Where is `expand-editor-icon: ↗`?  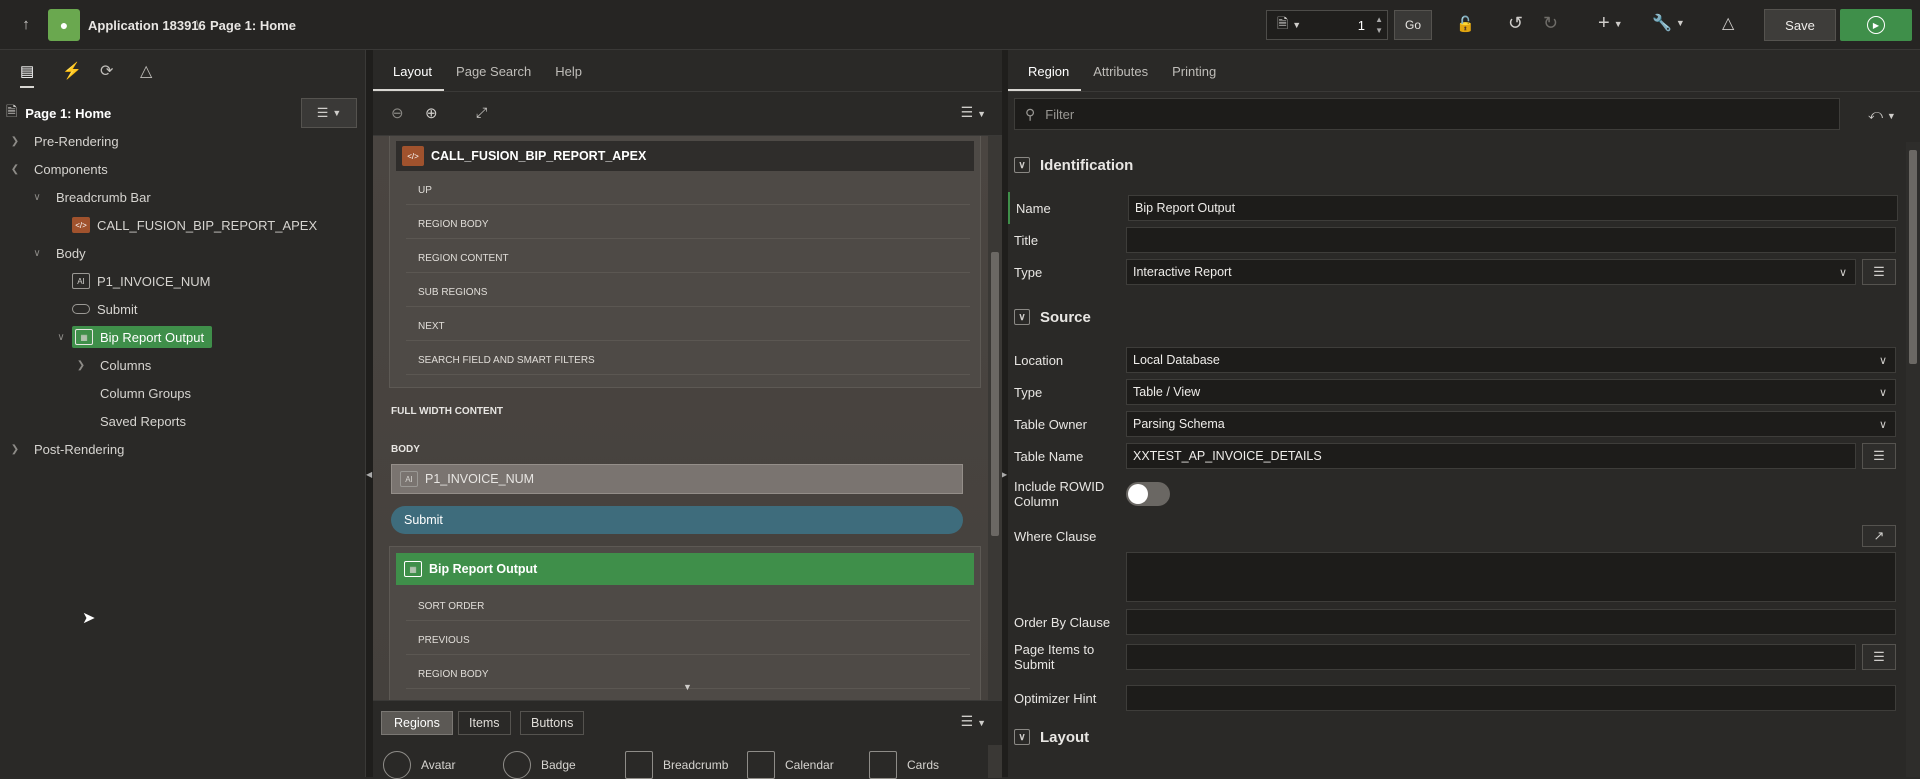 expand-editor-icon: ↗ is located at coordinates (1879, 536).